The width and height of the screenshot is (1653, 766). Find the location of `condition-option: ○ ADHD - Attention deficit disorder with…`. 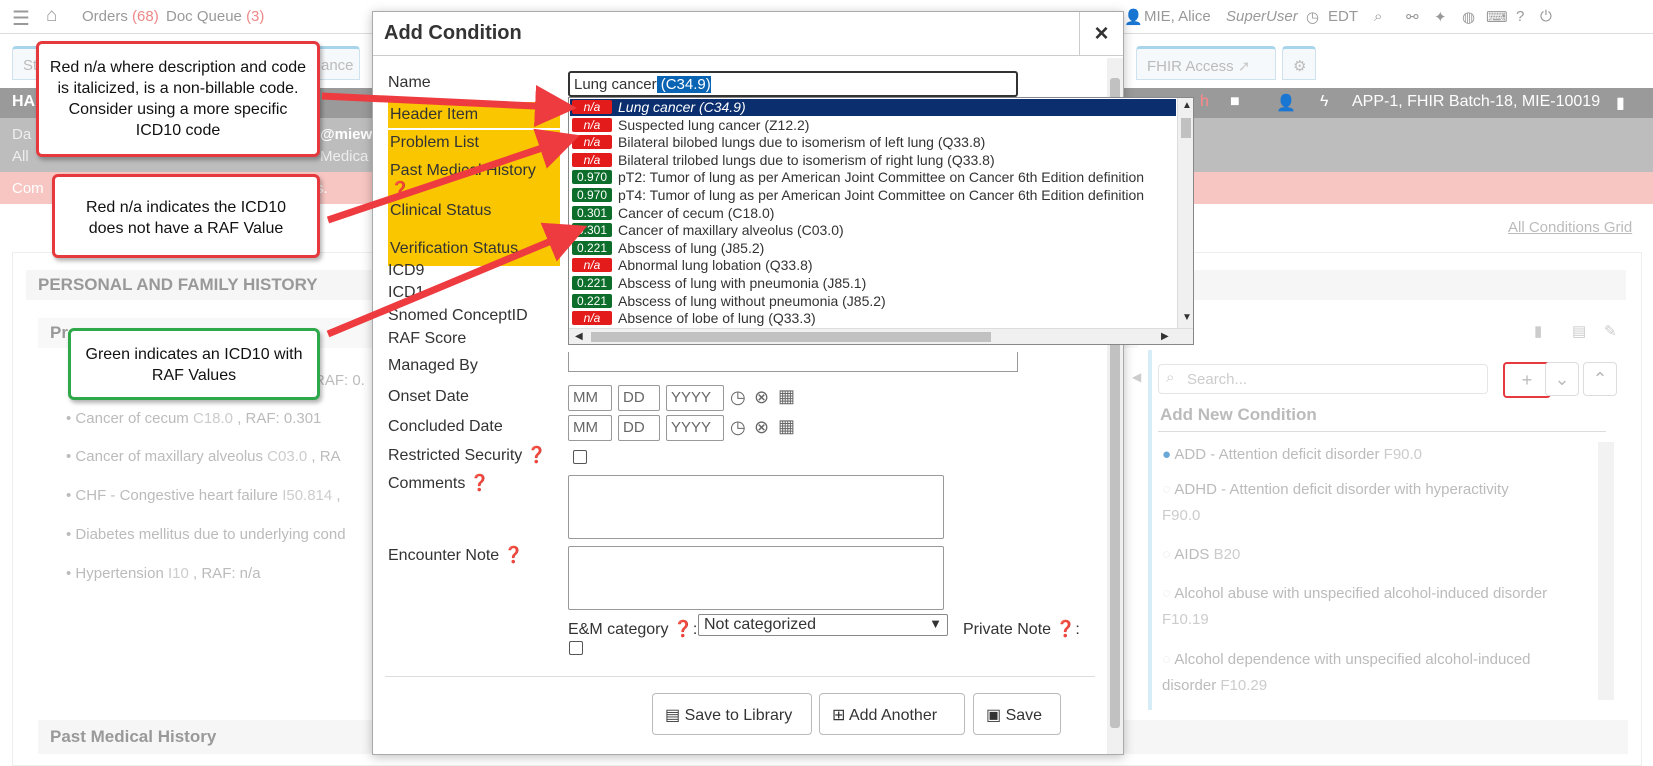

condition-option: ○ ADHD - Attention deficit disorder with… is located at coordinates (1372, 503).